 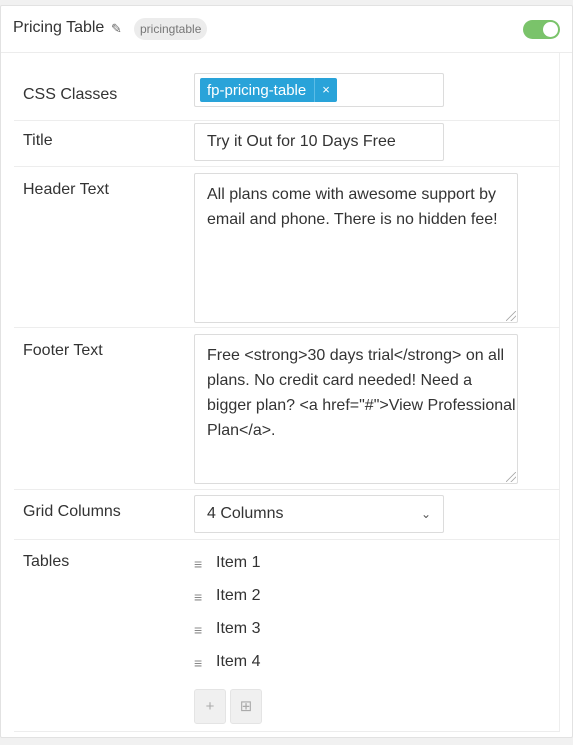 I want to click on title-input: Try it Out for 10 Days Free, so click(x=319, y=142).